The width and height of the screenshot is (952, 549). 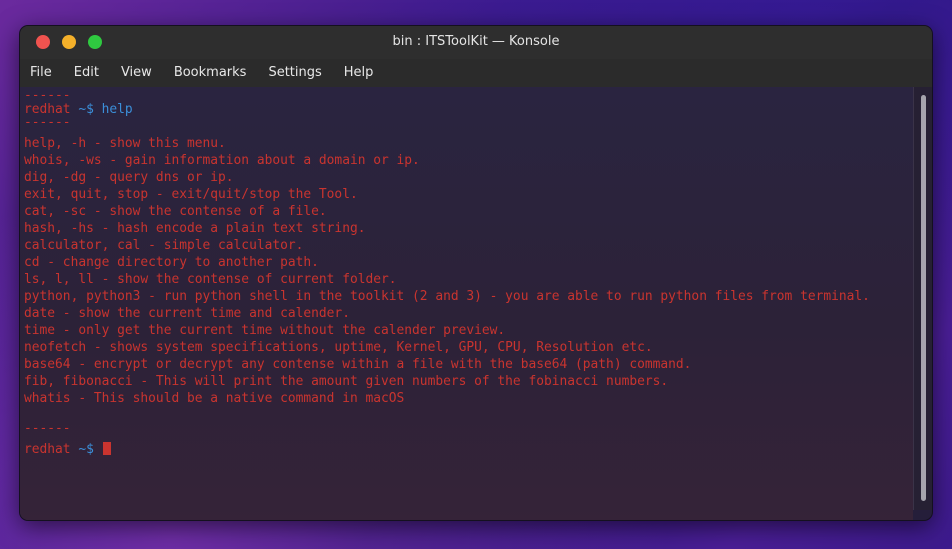 I want to click on window-title: bin : ITSToolKit — Konsole, so click(x=476, y=41).